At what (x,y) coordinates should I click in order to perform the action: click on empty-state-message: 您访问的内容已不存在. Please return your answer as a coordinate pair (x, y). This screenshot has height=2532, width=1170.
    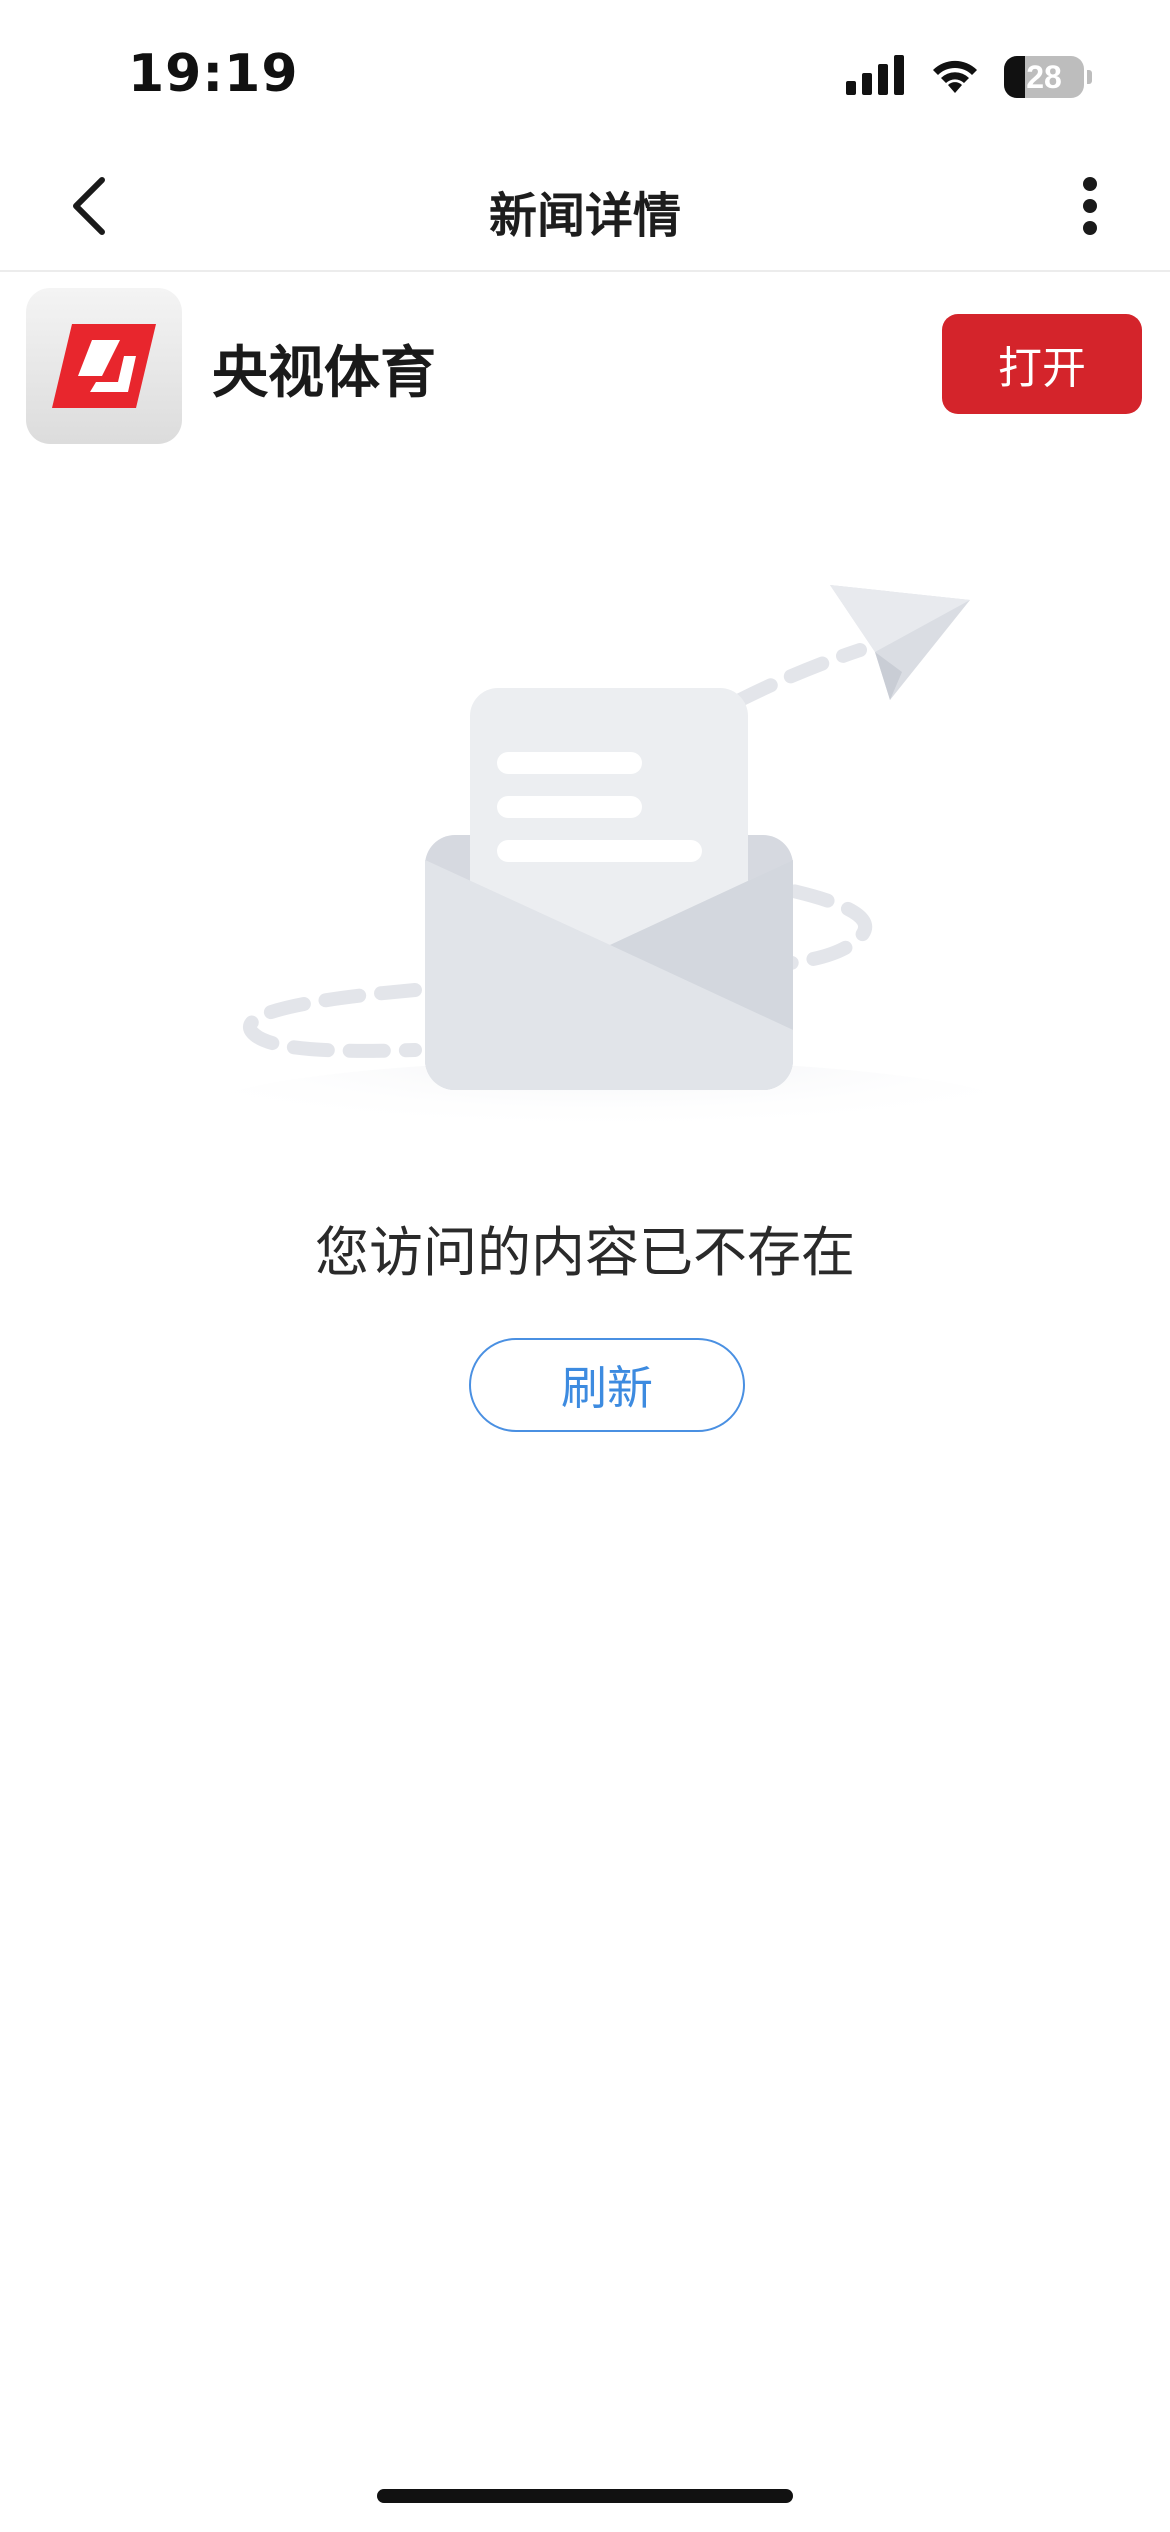
    Looking at the image, I should click on (585, 1252).